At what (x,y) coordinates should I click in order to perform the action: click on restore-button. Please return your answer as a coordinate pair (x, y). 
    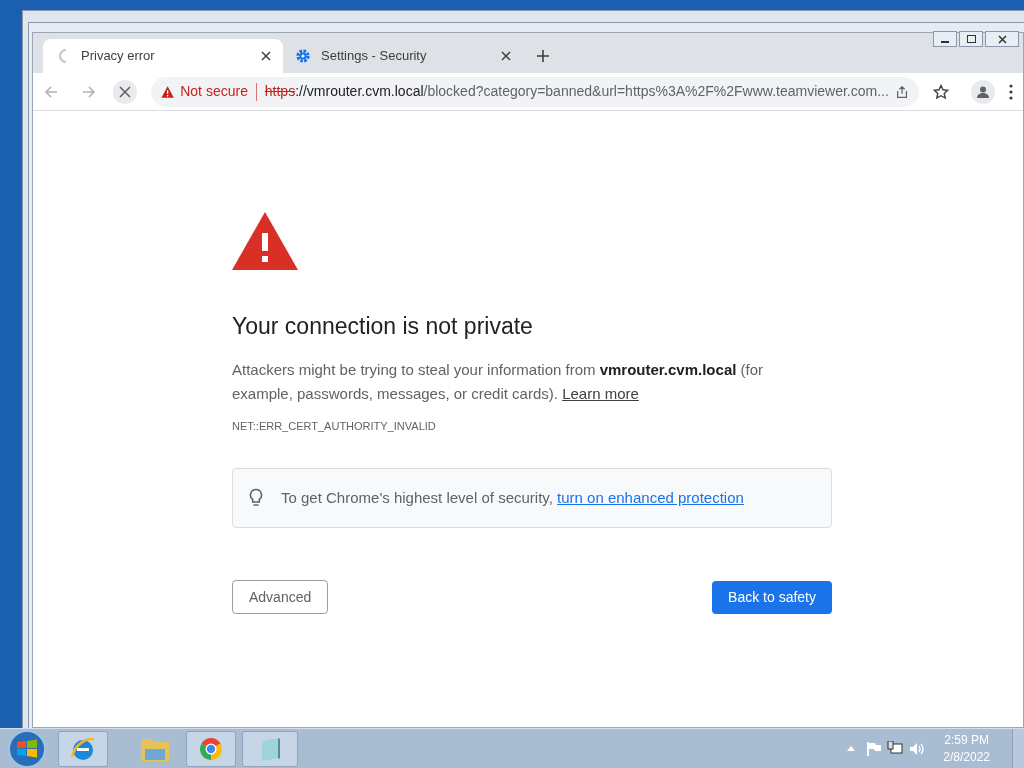
    Looking at the image, I should click on (971, 39).